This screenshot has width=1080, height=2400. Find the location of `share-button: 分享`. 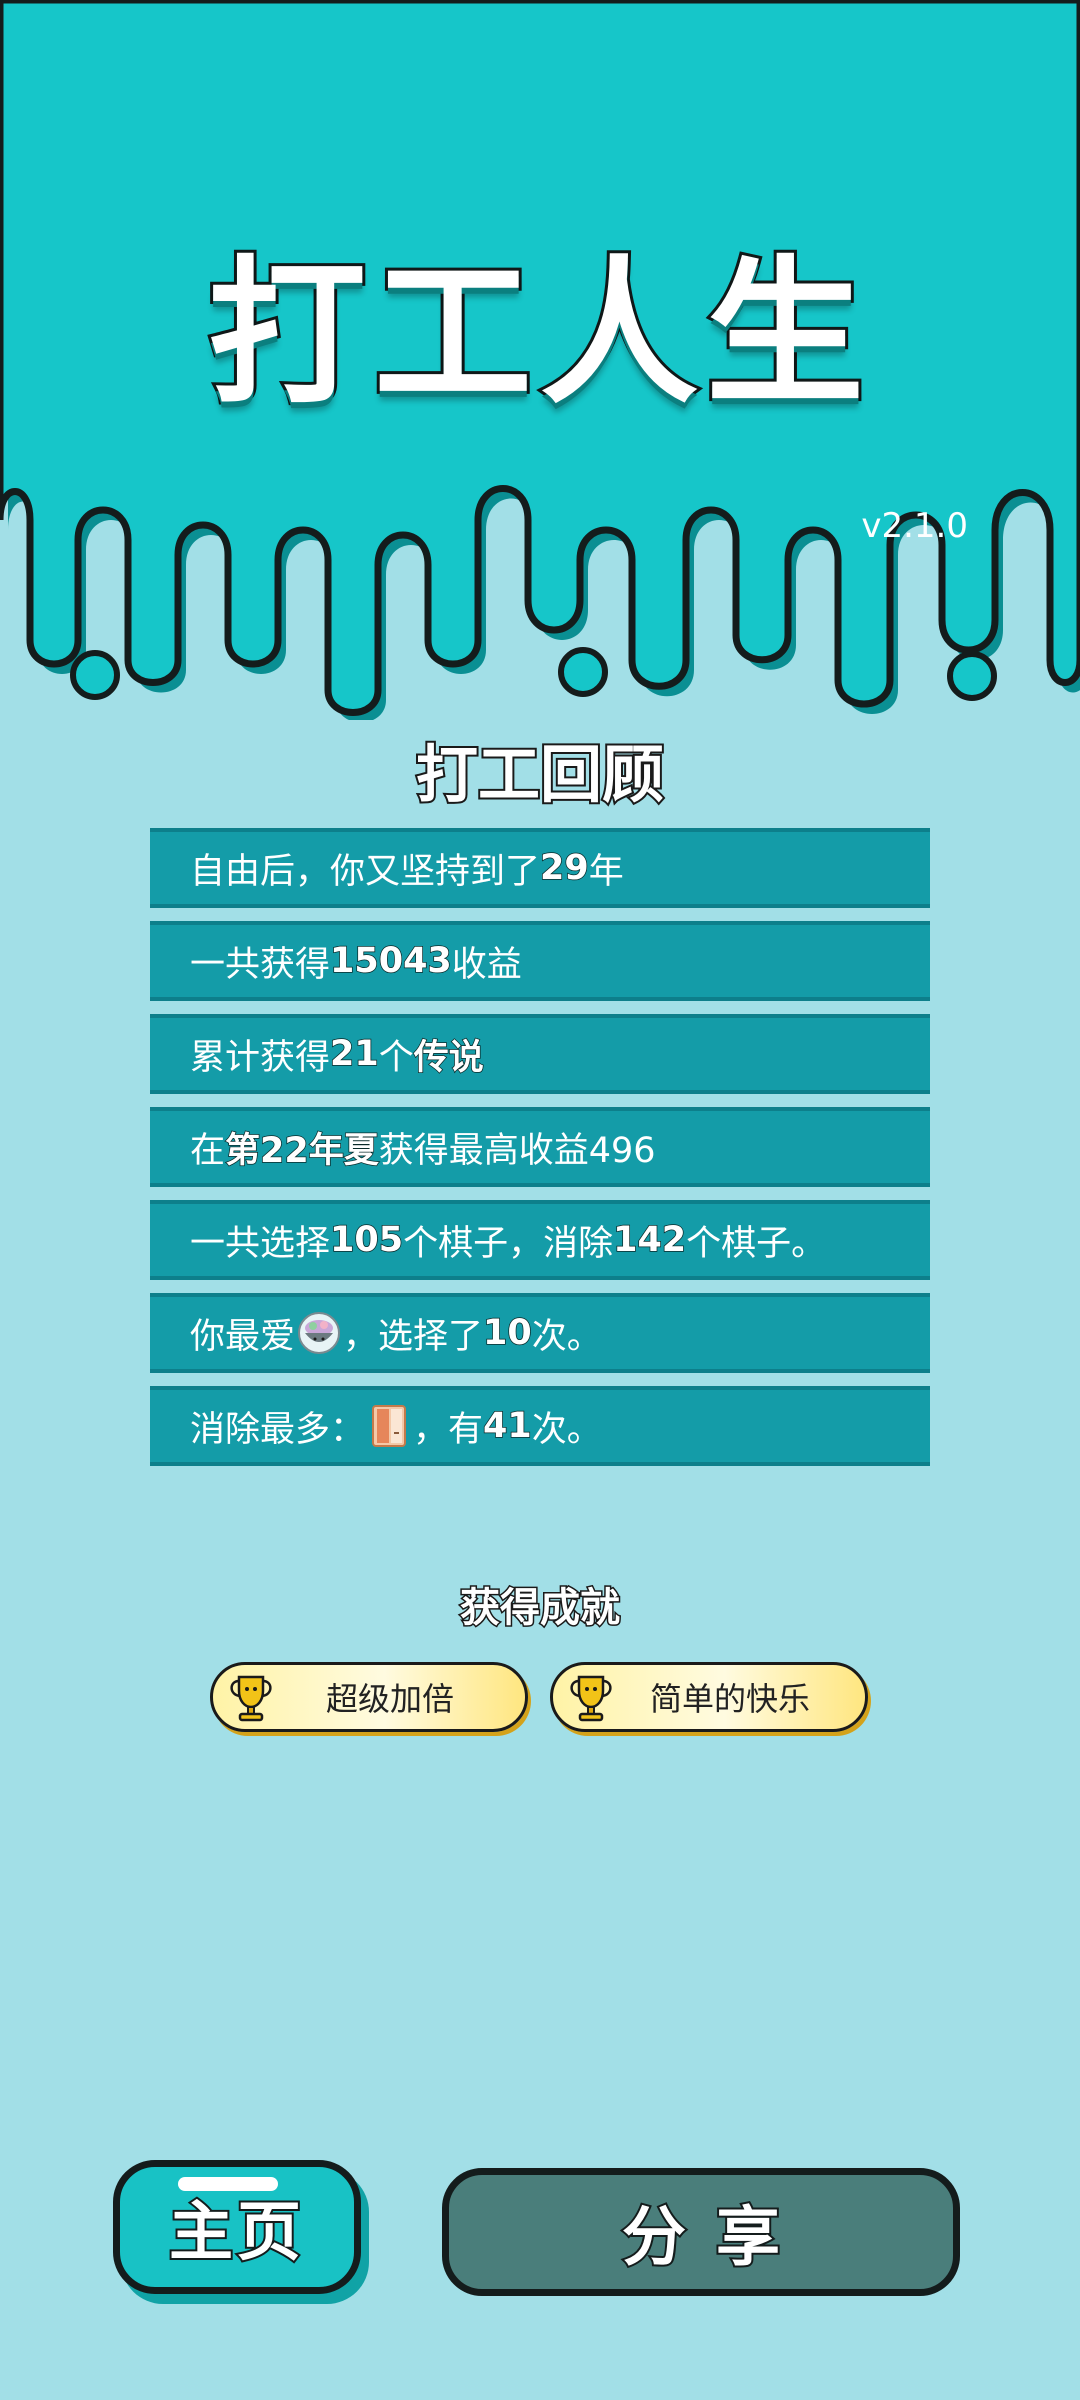

share-button: 分享 is located at coordinates (701, 2232).